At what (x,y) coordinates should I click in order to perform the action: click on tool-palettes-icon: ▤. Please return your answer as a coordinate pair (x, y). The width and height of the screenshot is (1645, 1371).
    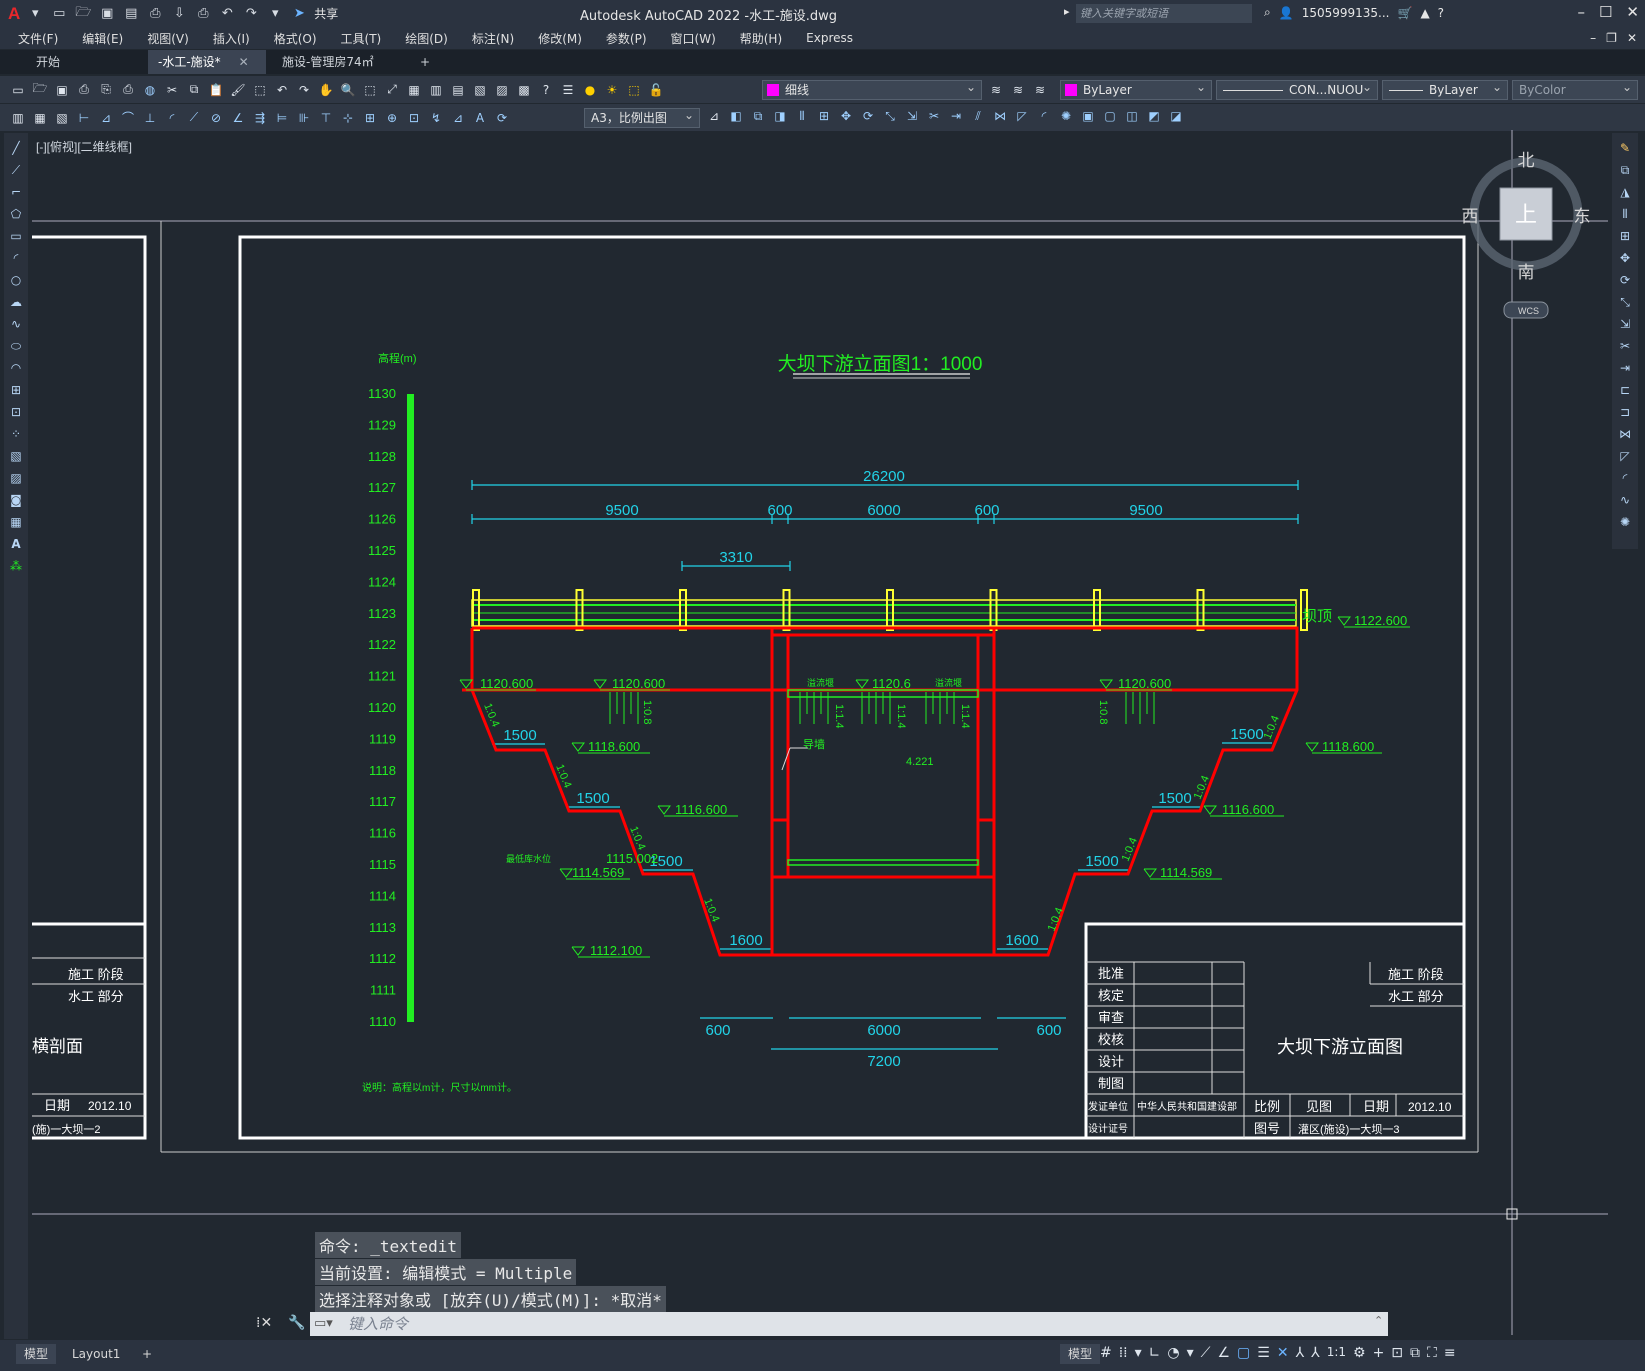
    Looking at the image, I should click on (458, 90).